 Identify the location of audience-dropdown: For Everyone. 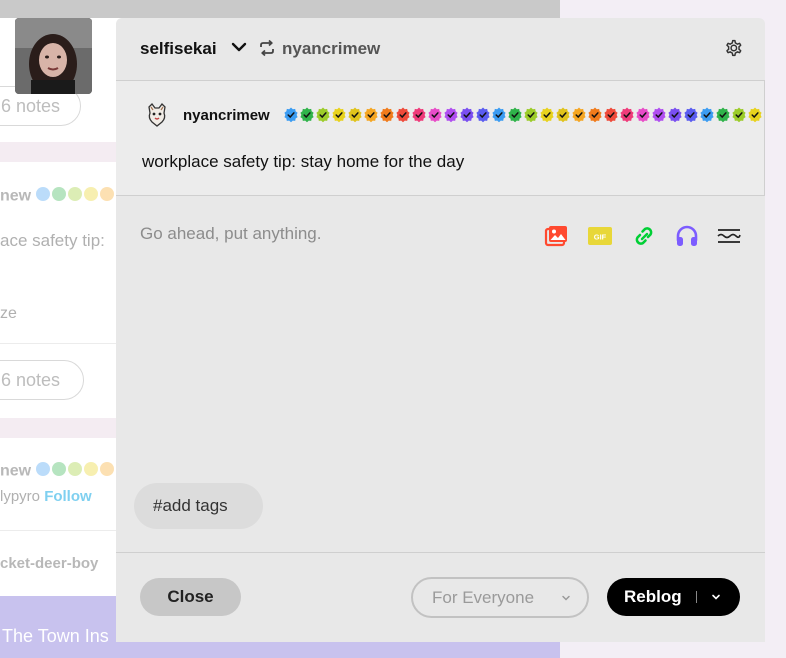
(500, 597).